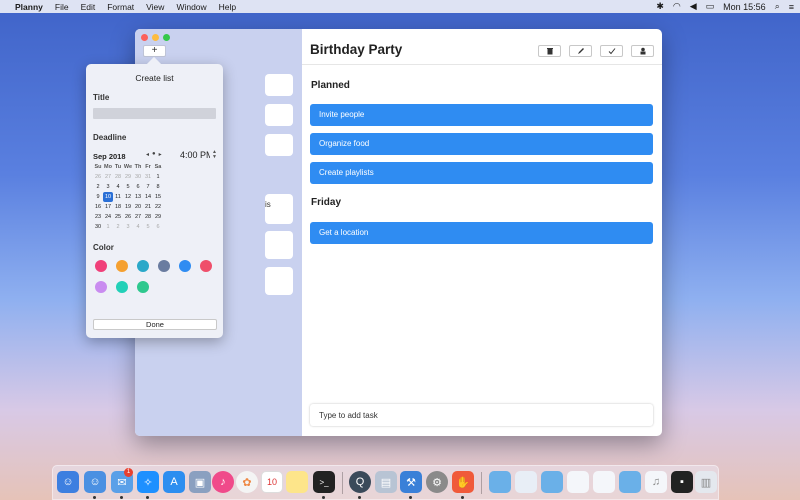 This screenshot has height=500, width=800. Describe the element at coordinates (166, 37) in the screenshot. I see `zoom-window-button` at that location.